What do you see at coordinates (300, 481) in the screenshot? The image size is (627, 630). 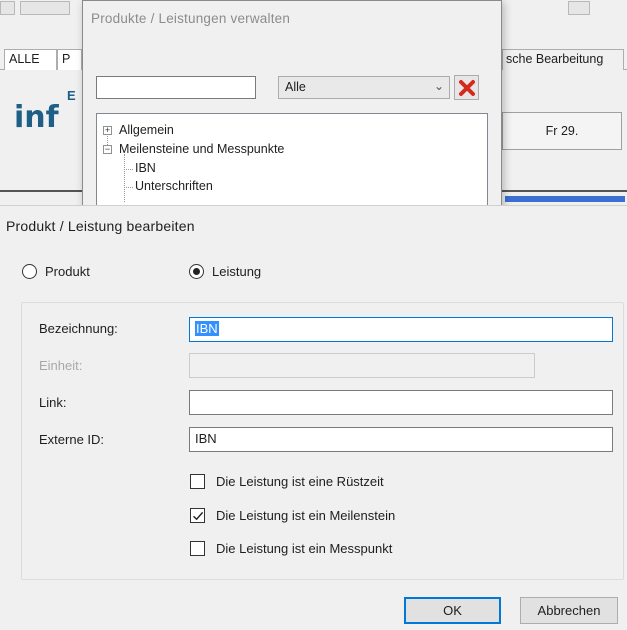 I see `checkbox-label: Die Leistung ist eine Rüstzeit` at bounding box center [300, 481].